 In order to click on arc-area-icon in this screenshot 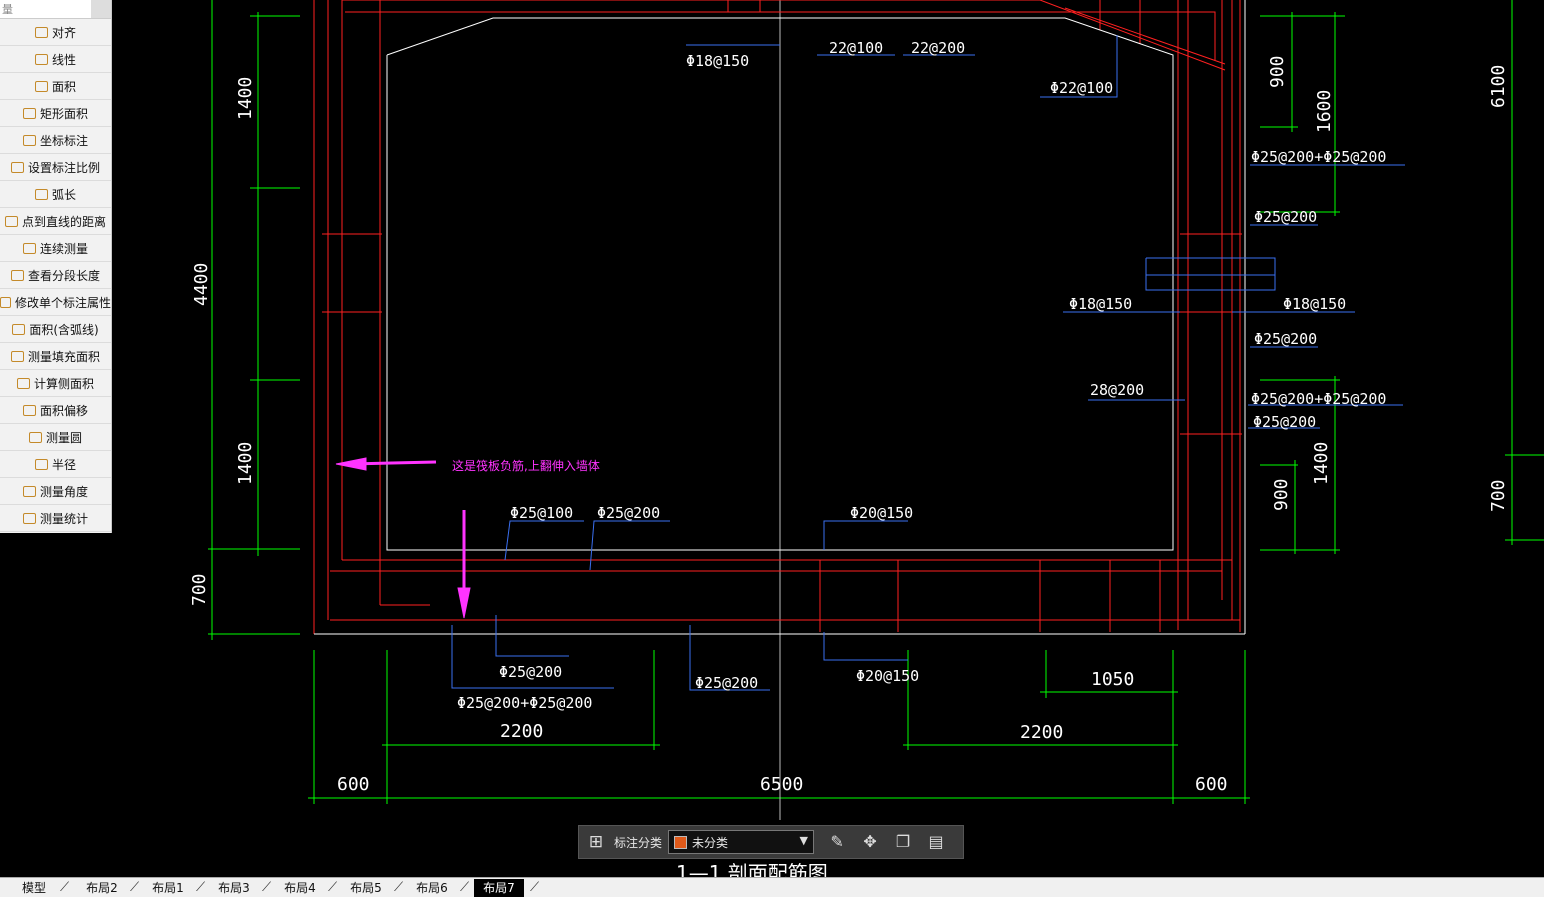, I will do `click(19, 329)`.